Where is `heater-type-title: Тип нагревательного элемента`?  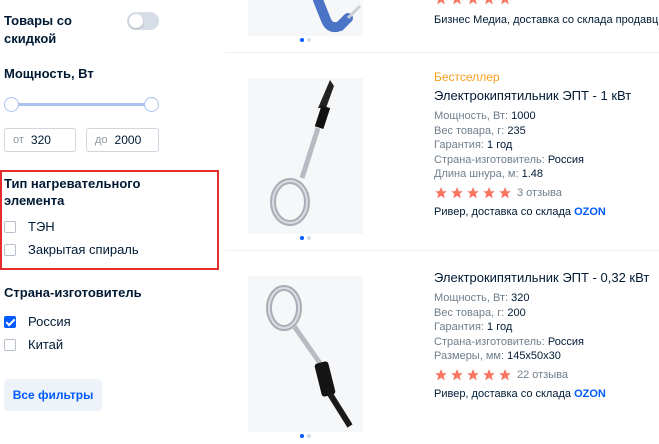
heater-type-title: Тип нагревательного элемента is located at coordinates (72, 192).